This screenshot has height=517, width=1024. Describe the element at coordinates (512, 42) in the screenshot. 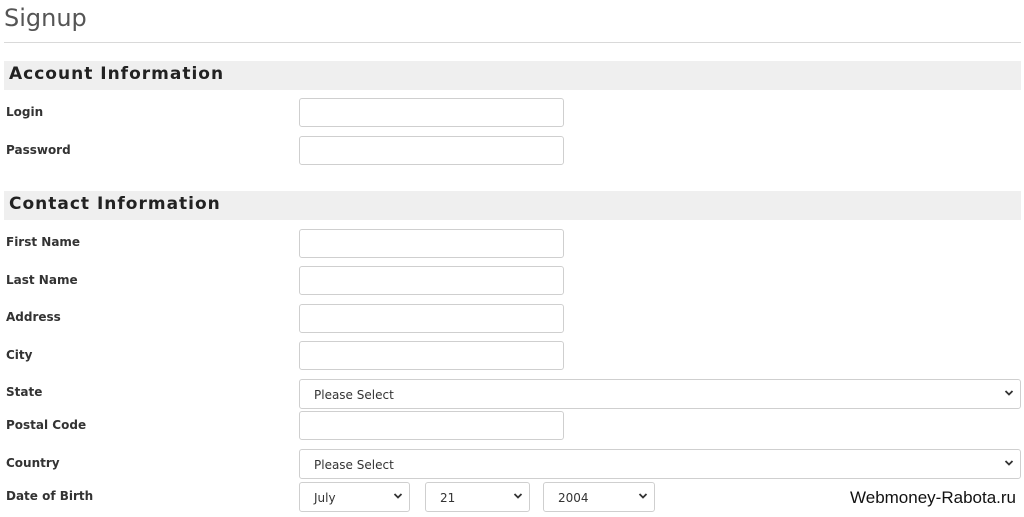

I see `title-divider` at that location.